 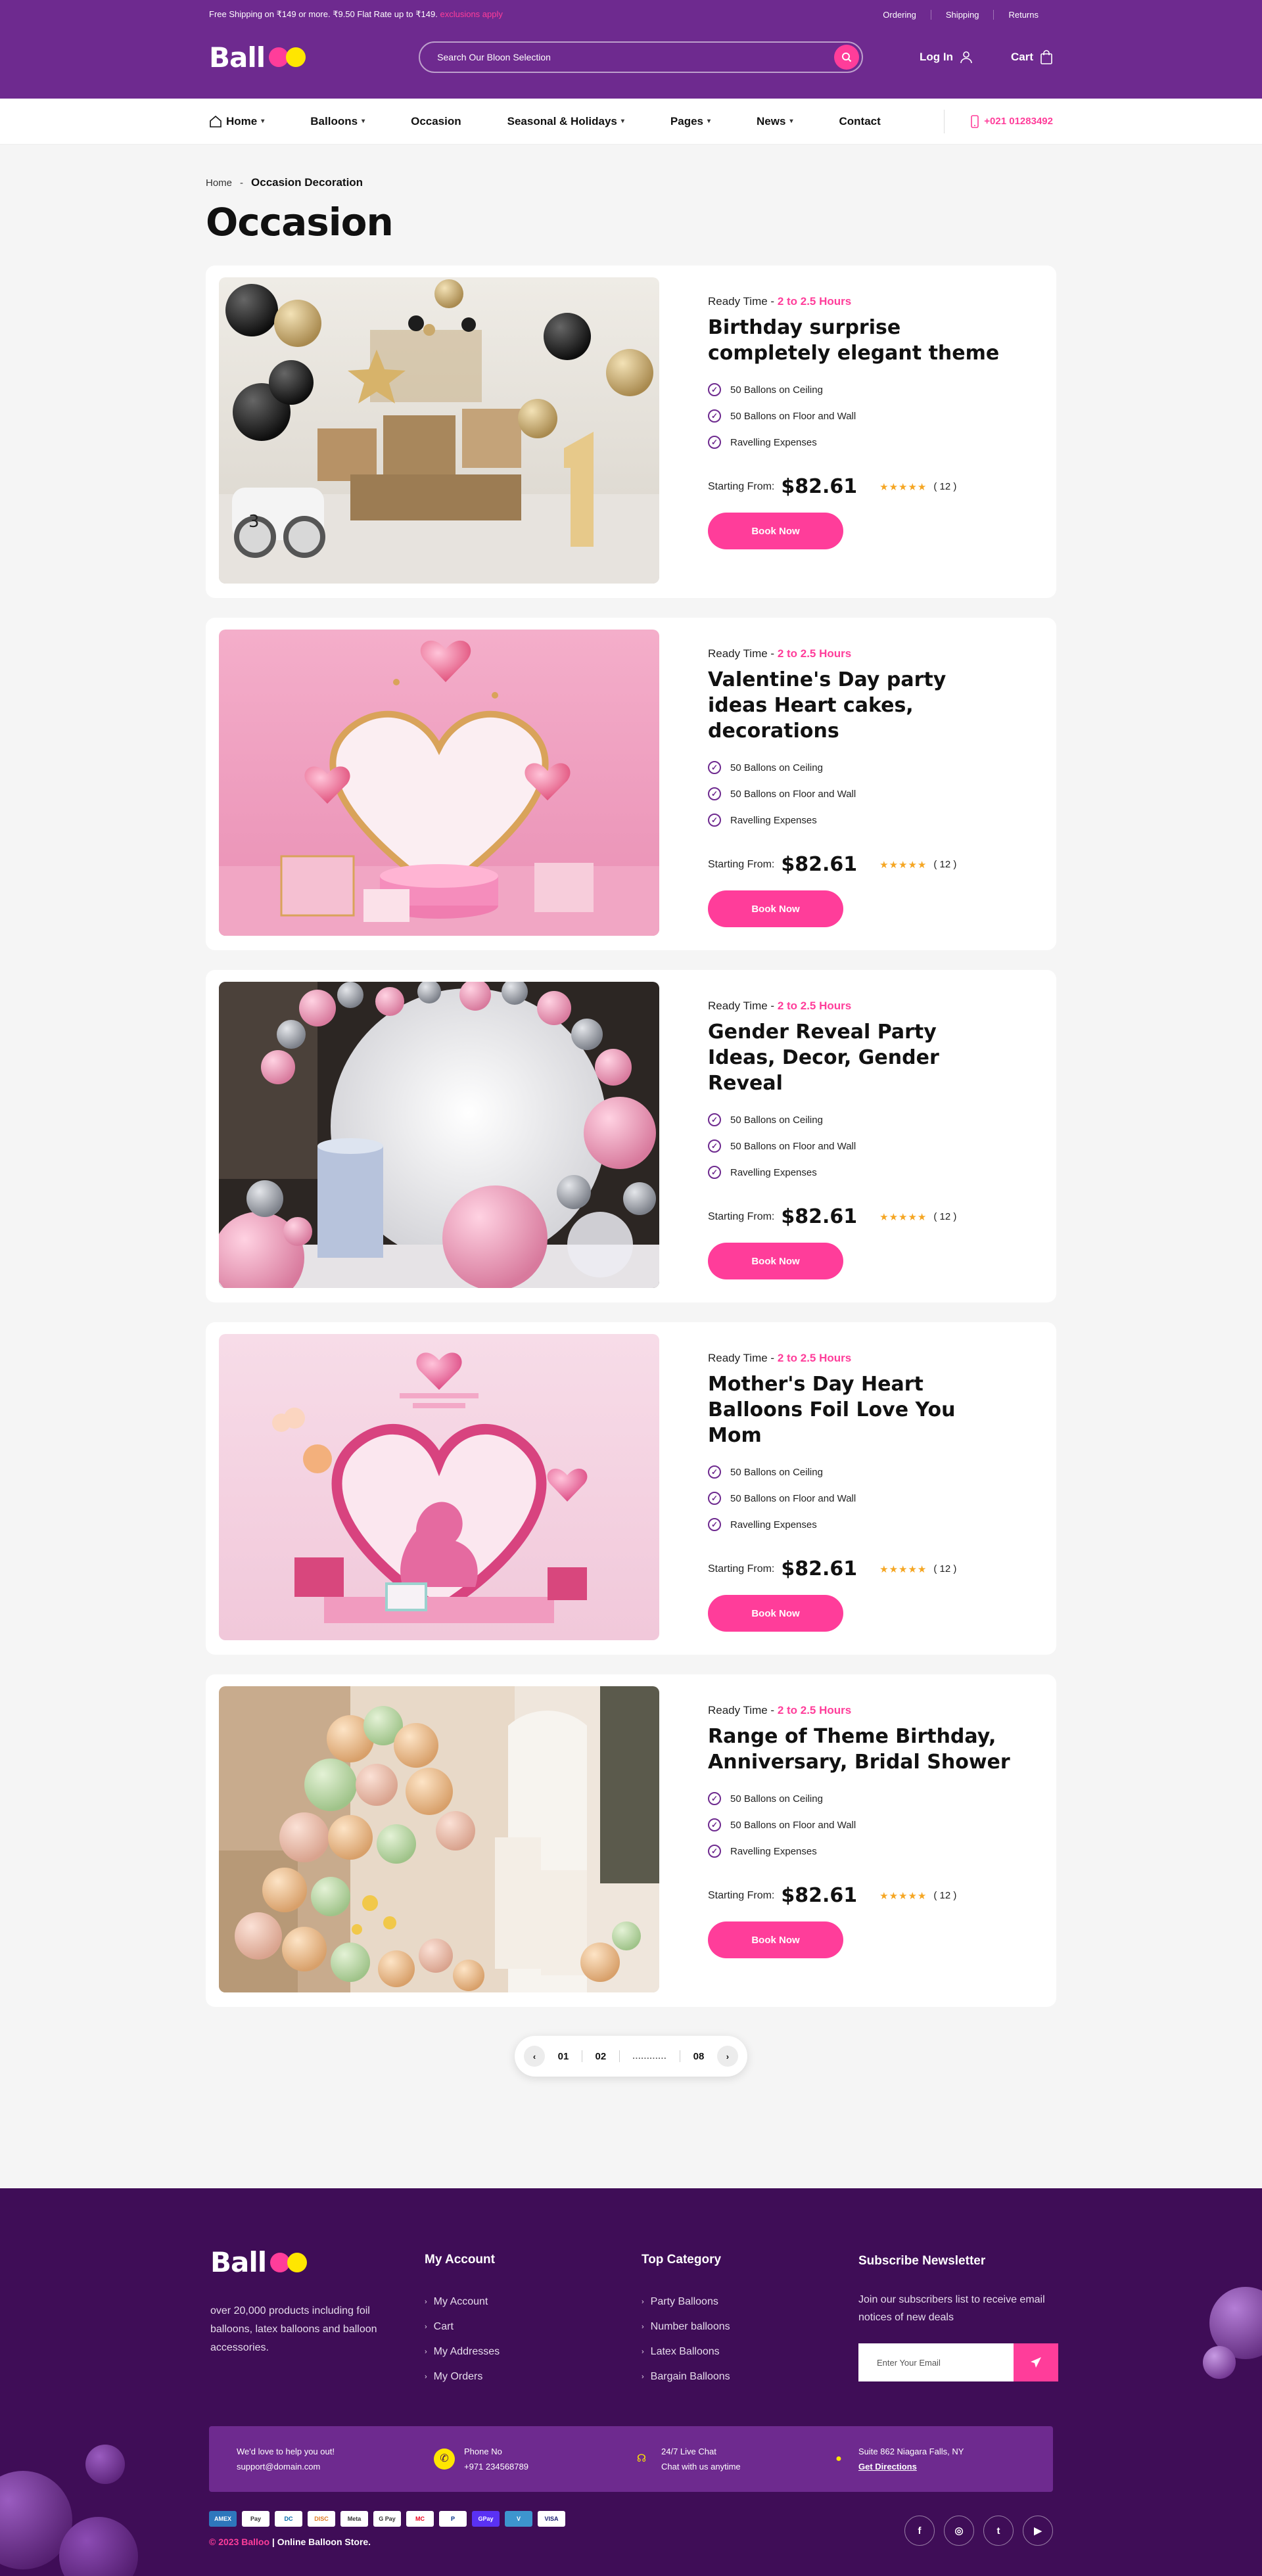 I want to click on footer-logo: Ball, so click(x=296, y=2262).